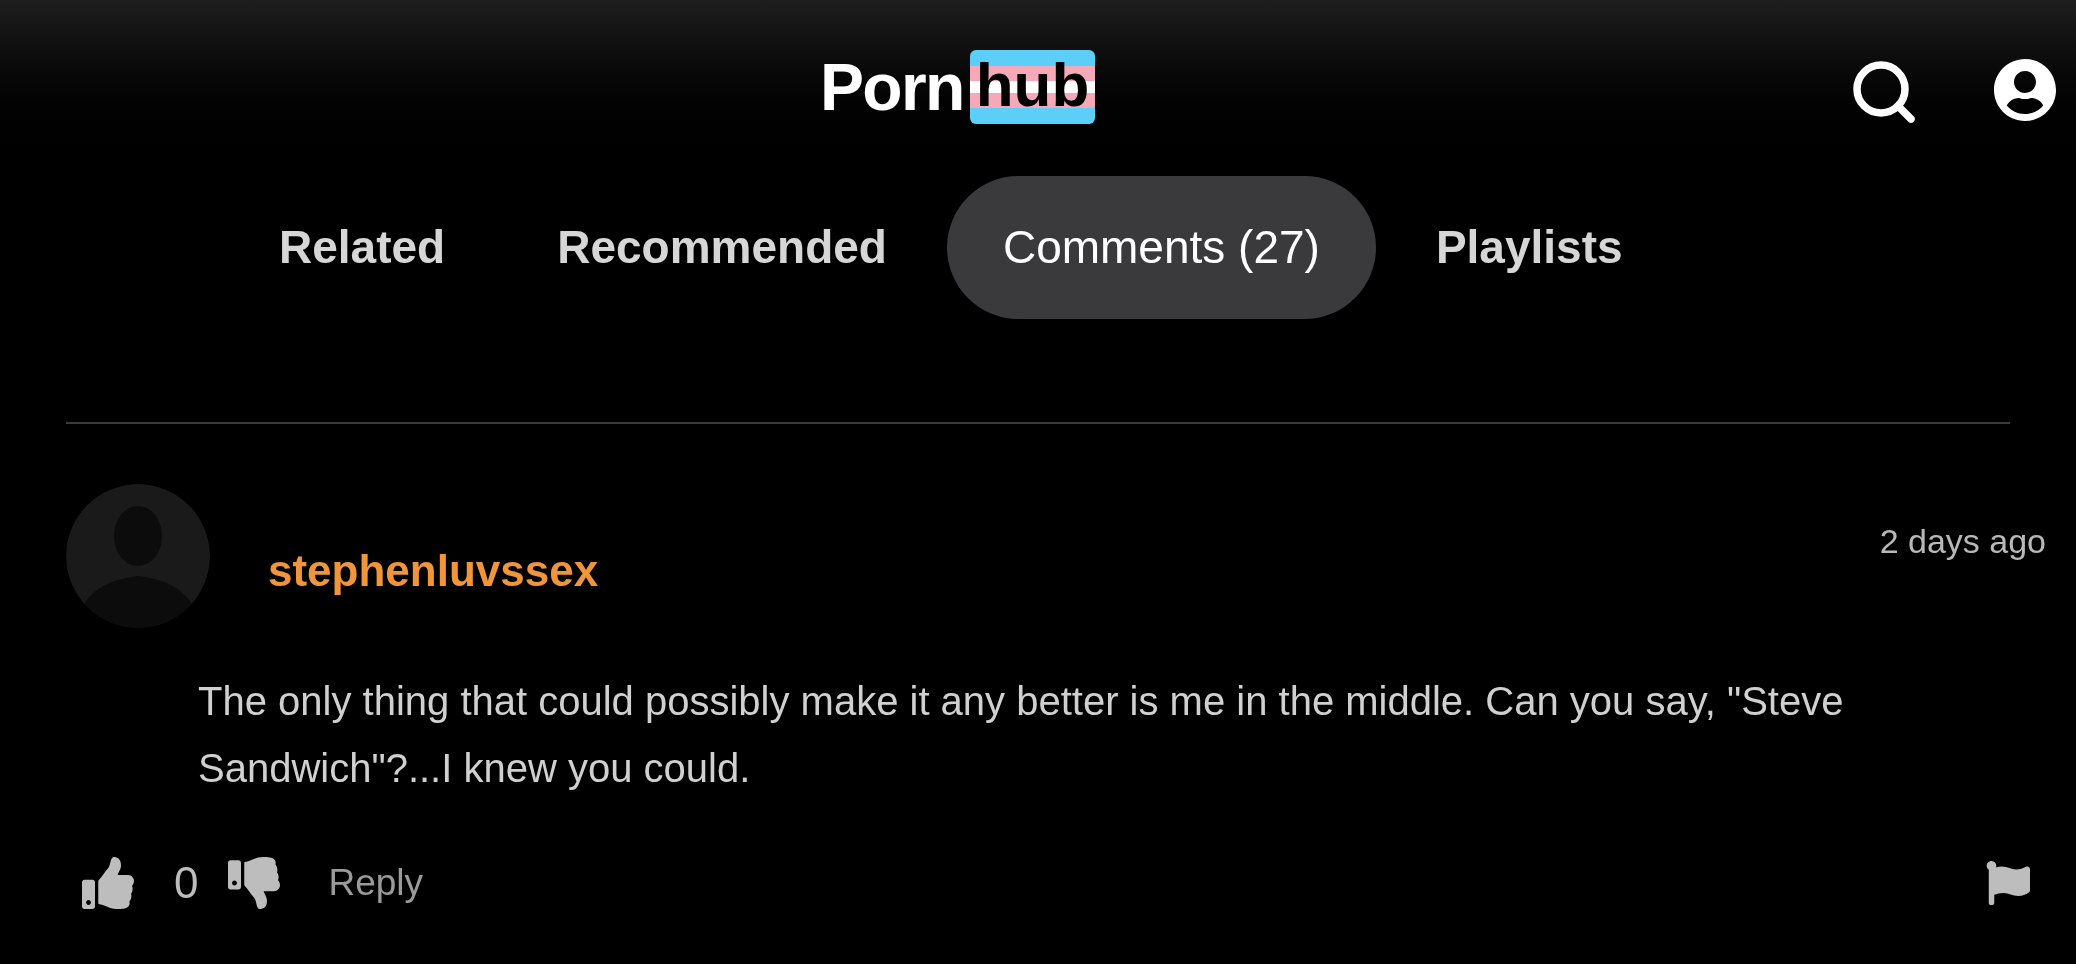  I want to click on user-icon, so click(2025, 90).